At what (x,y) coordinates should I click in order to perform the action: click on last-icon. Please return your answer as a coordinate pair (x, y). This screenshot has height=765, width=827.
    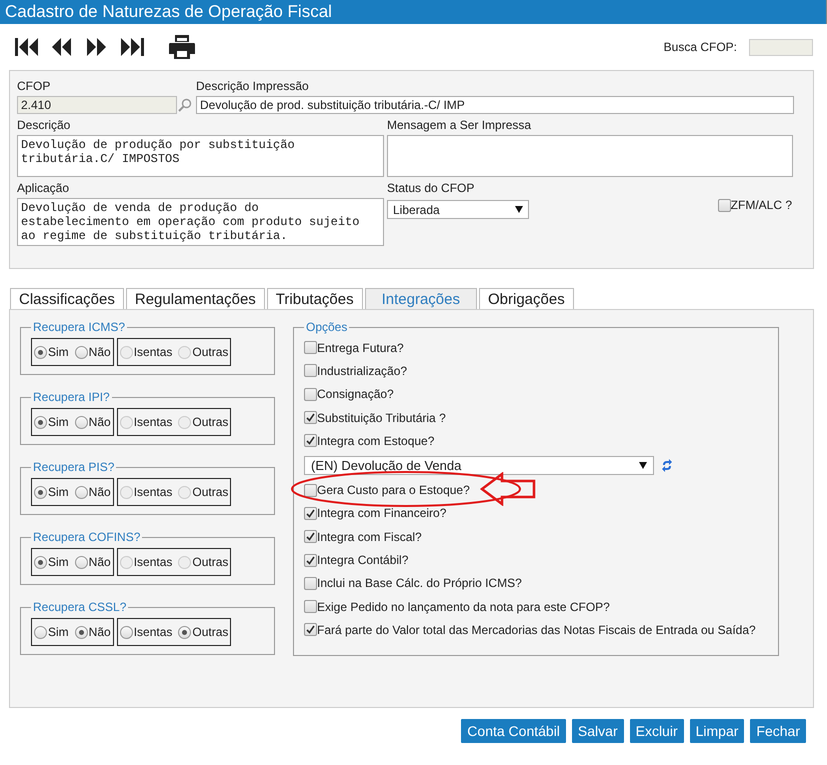
    Looking at the image, I should click on (132, 47).